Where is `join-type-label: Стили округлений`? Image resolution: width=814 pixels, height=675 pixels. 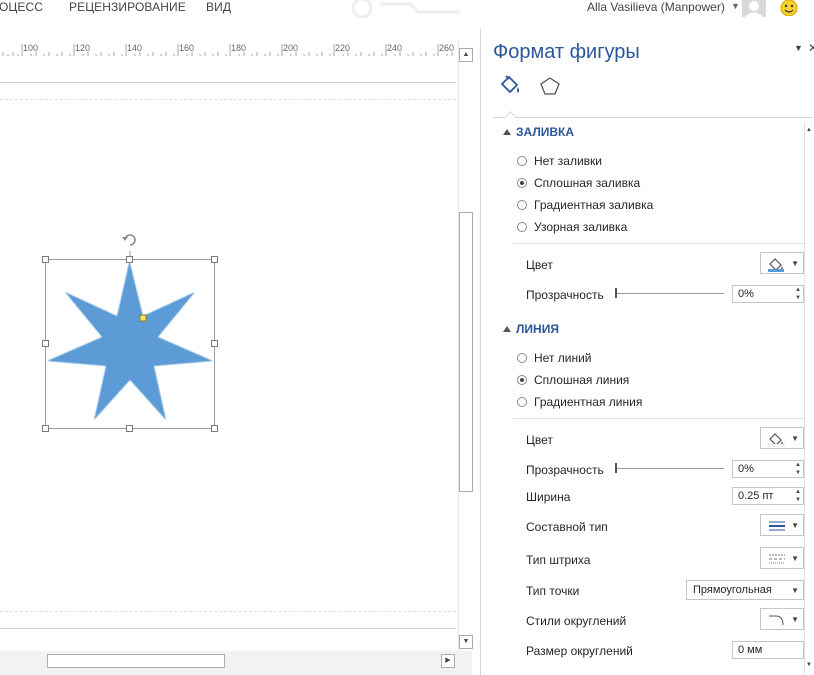 join-type-label: Стили округлений is located at coordinates (576, 621).